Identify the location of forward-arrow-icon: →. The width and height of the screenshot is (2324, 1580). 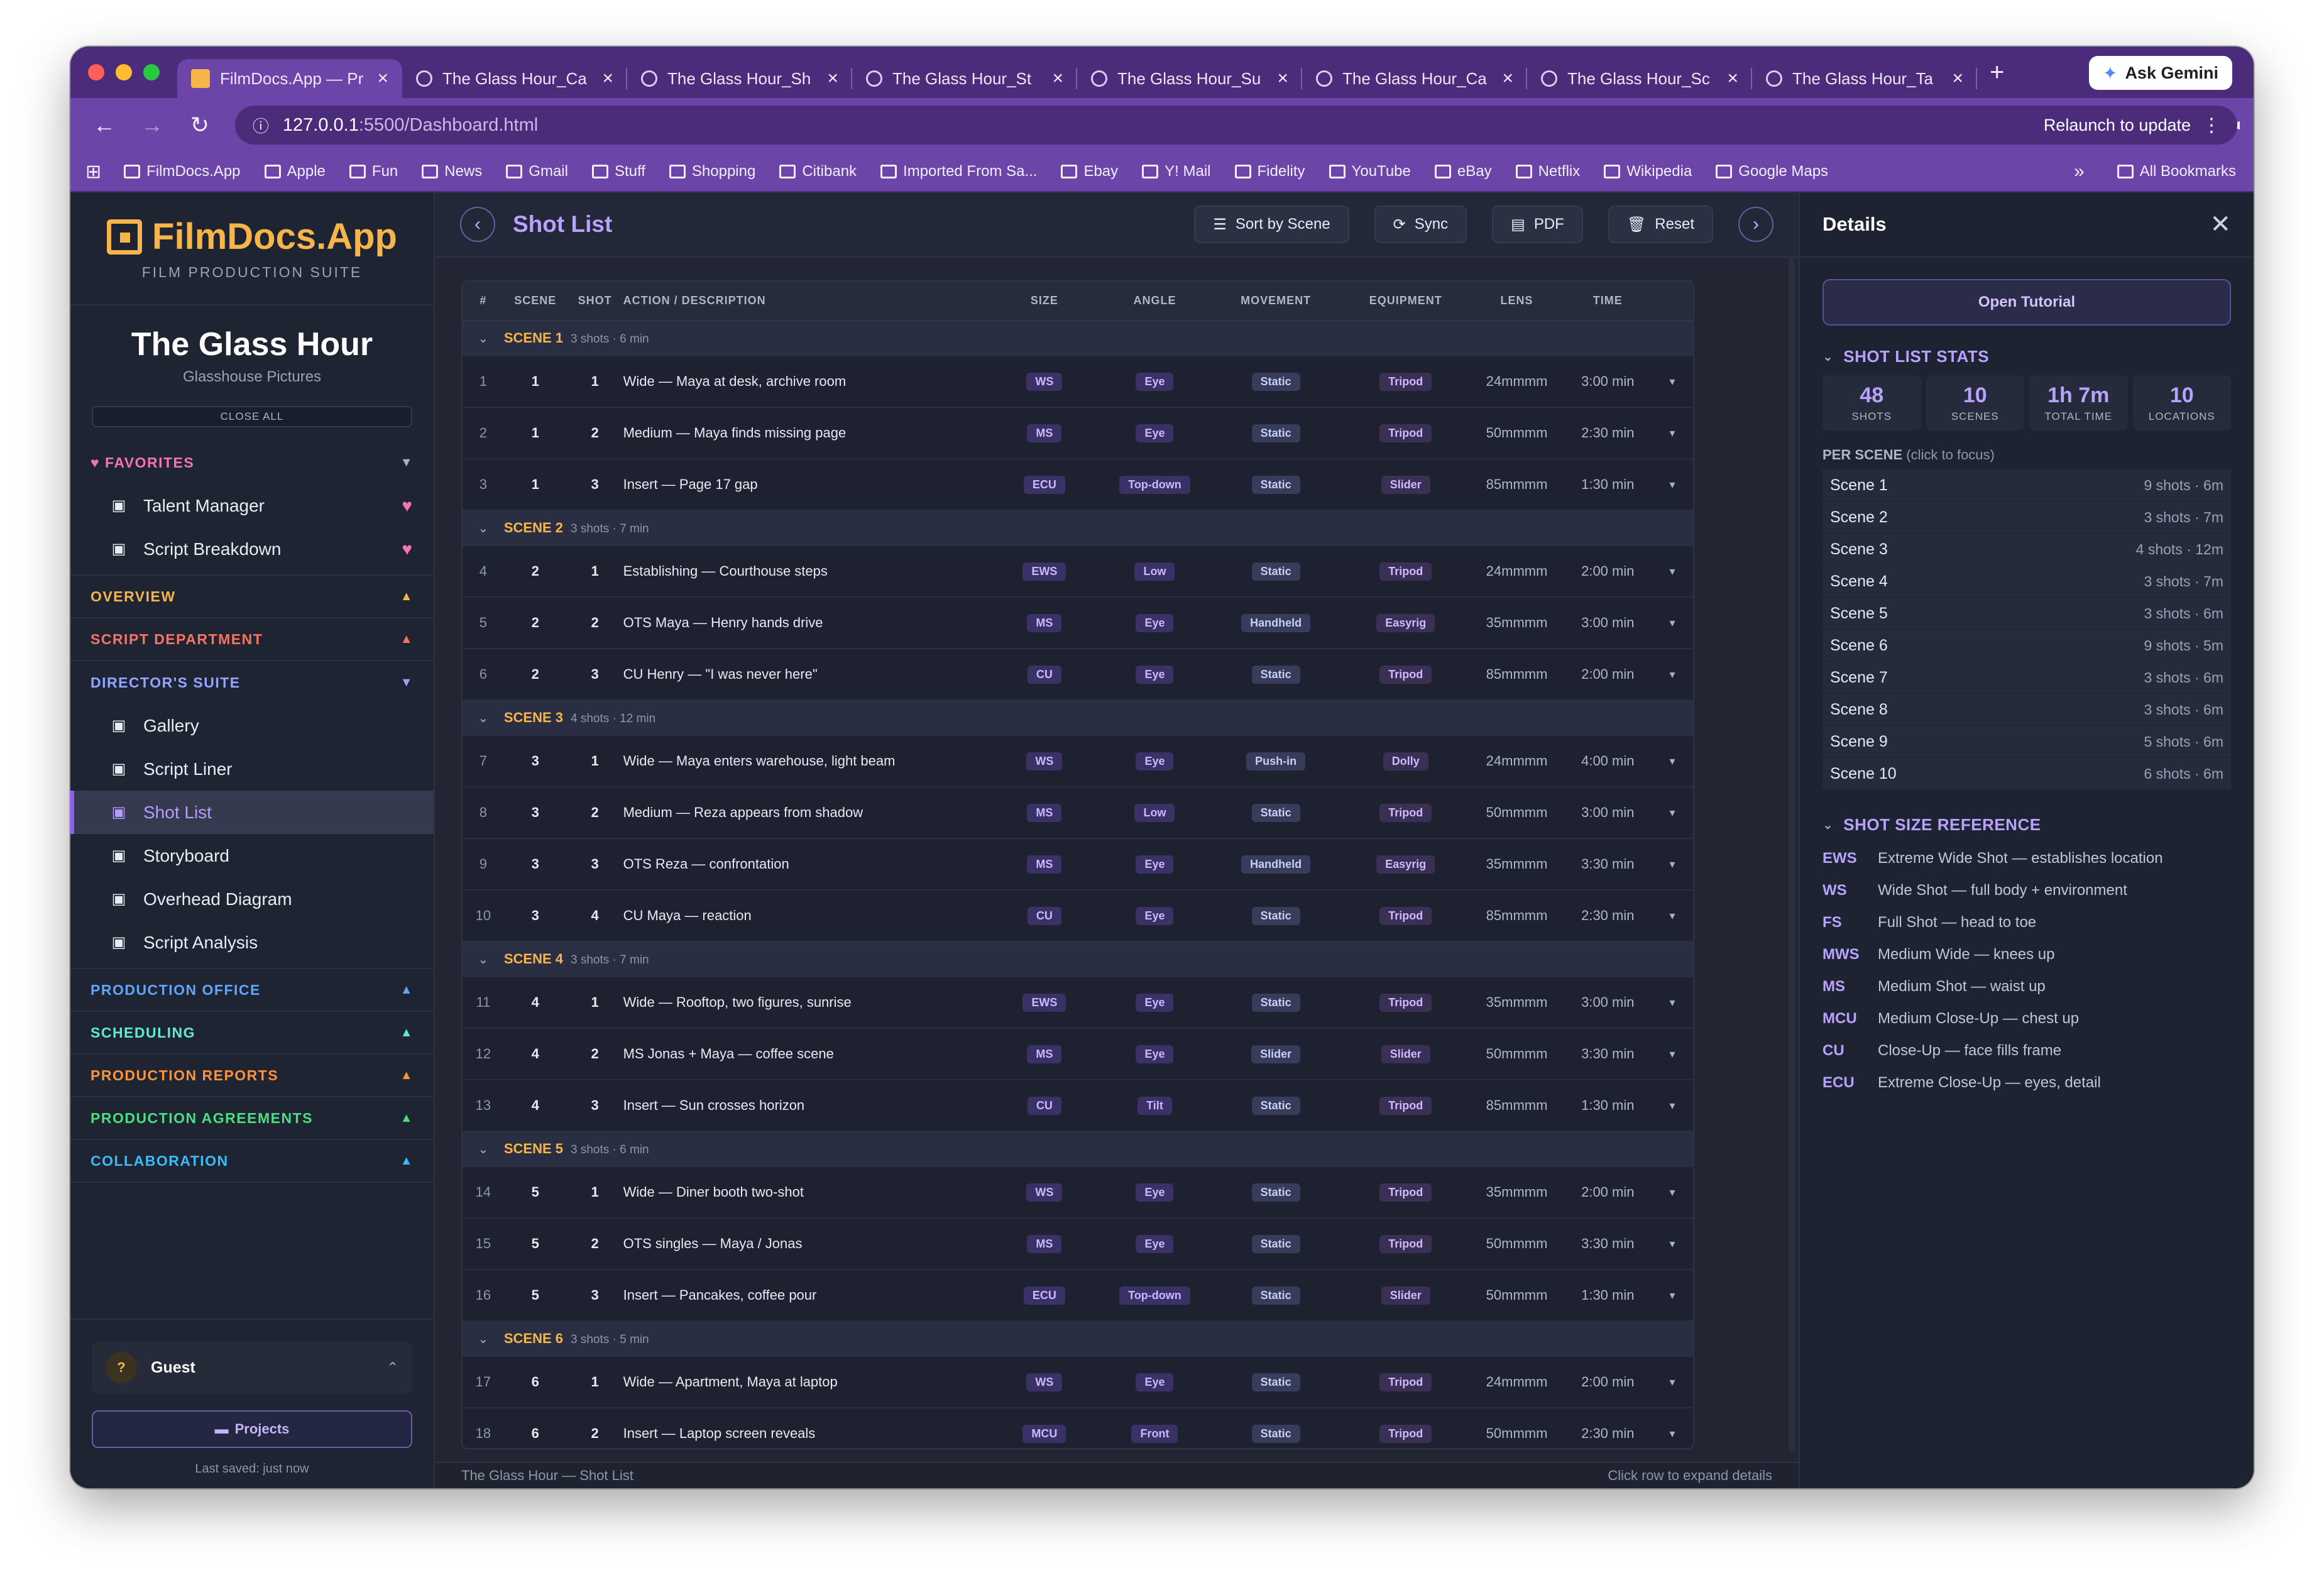
(152, 125).